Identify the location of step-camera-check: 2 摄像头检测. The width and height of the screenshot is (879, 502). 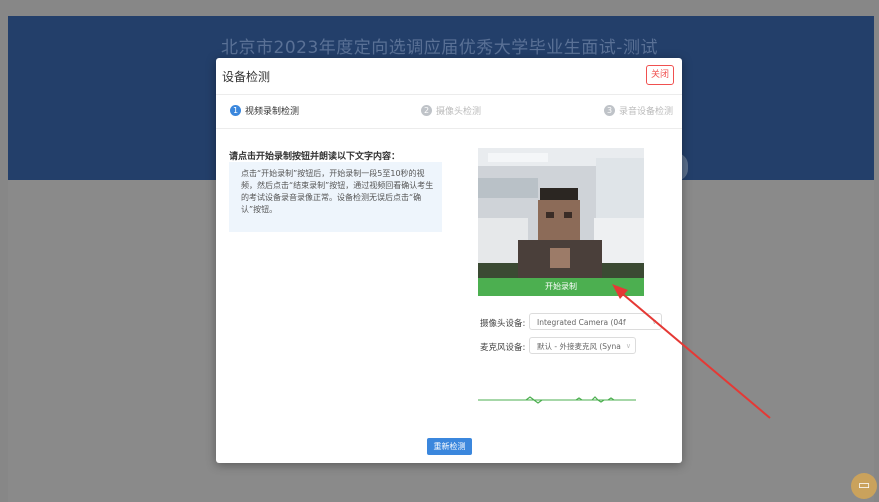
(451, 110).